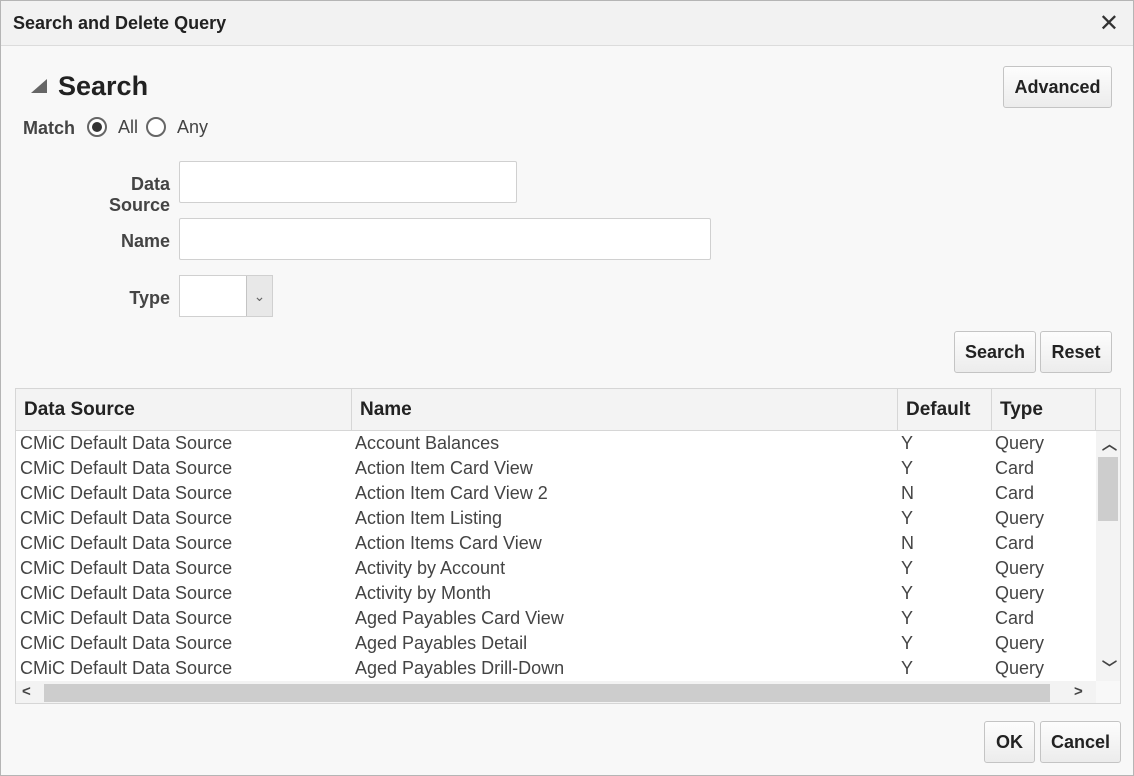 The width and height of the screenshot is (1134, 776). What do you see at coordinates (444, 468) in the screenshot?
I see `cell-name: Action Item Card View` at bounding box center [444, 468].